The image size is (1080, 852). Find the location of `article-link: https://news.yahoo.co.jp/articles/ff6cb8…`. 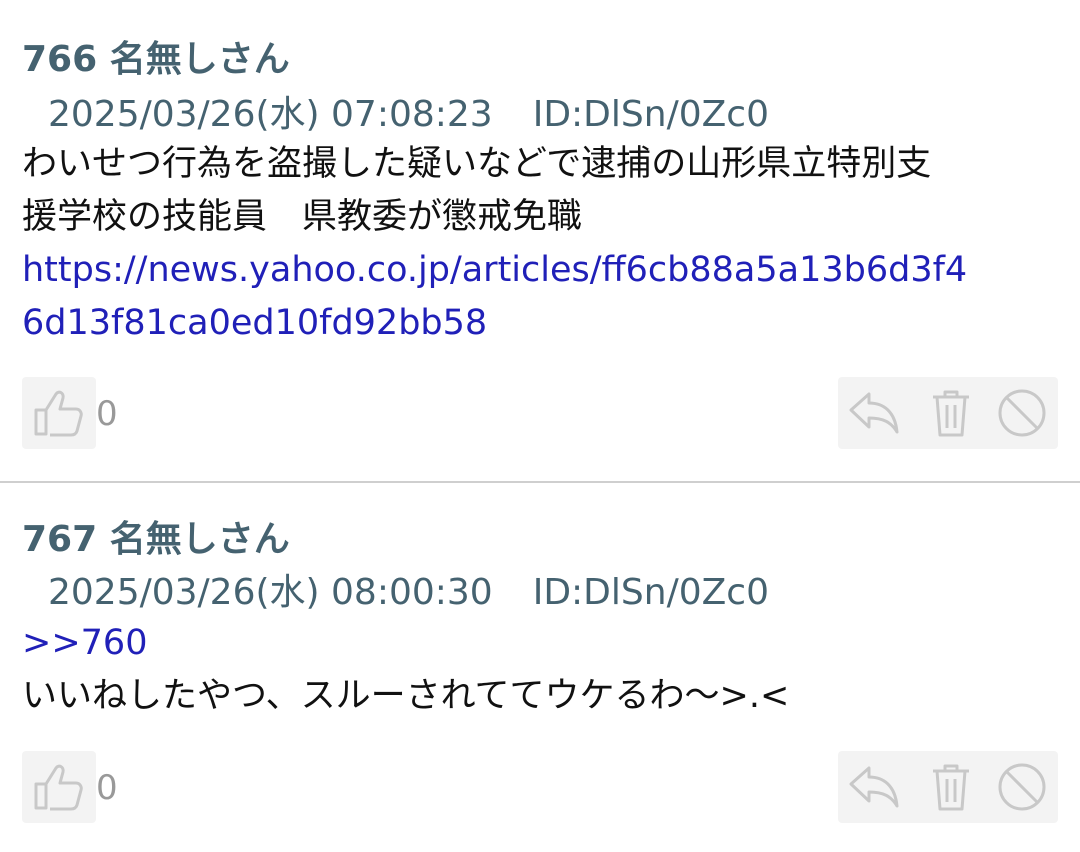

article-link: https://news.yahoo.co.jp/articles/ff6cb8… is located at coordinates (542, 270).